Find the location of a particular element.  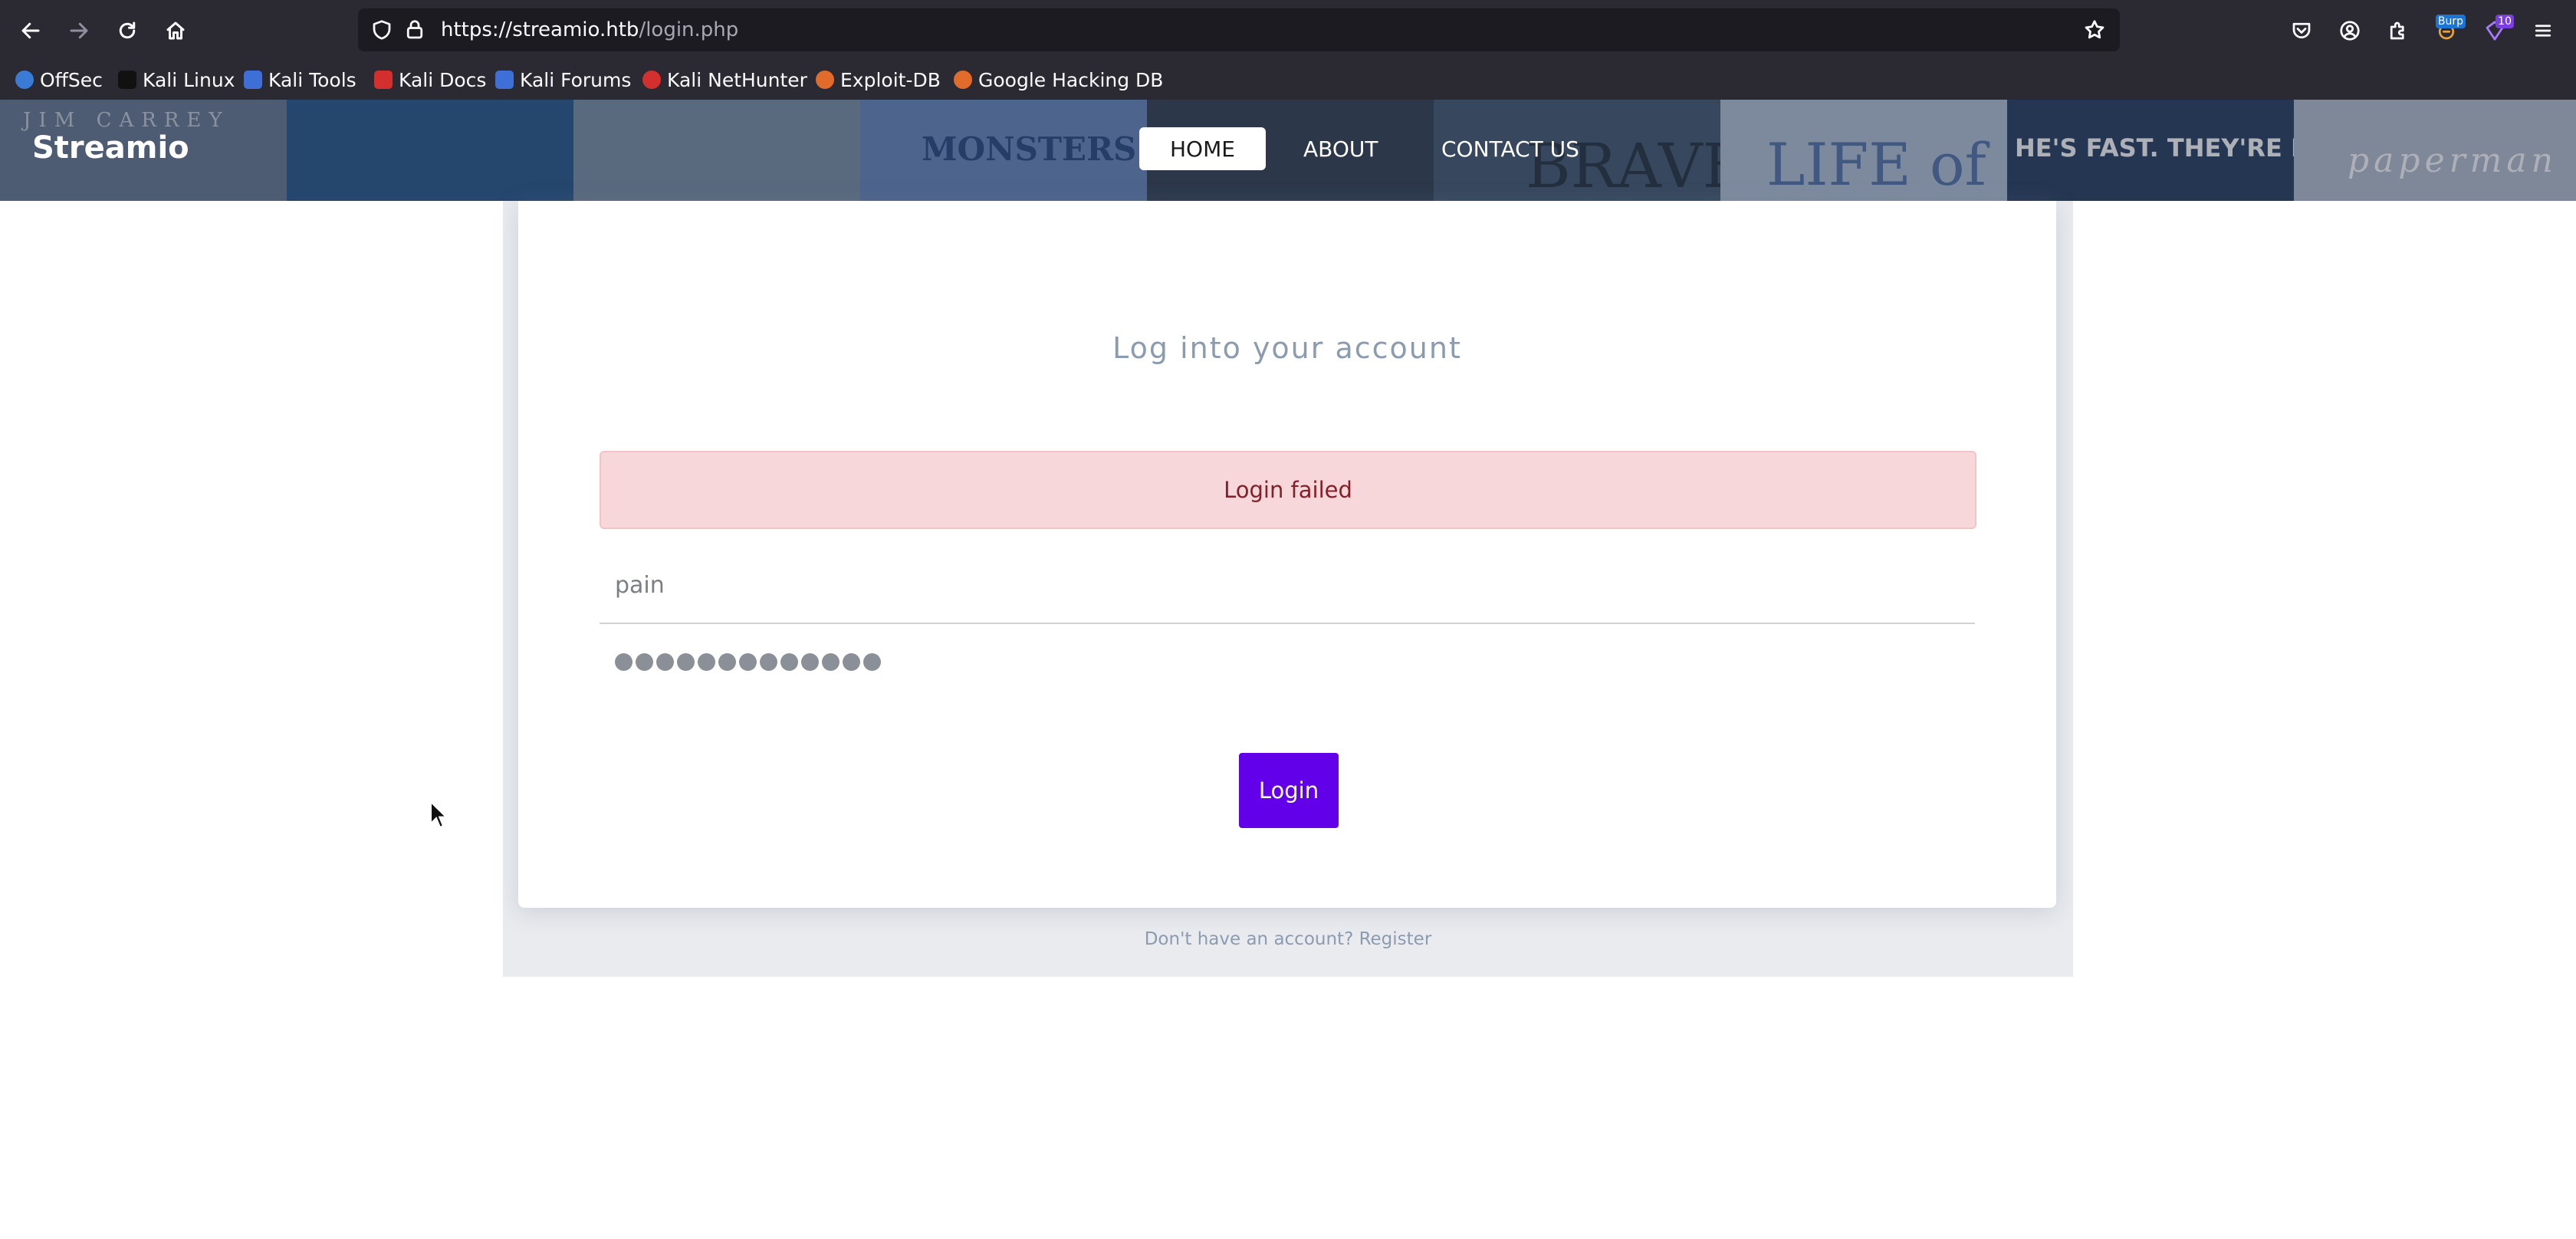

username-input is located at coordinates (1287, 585).